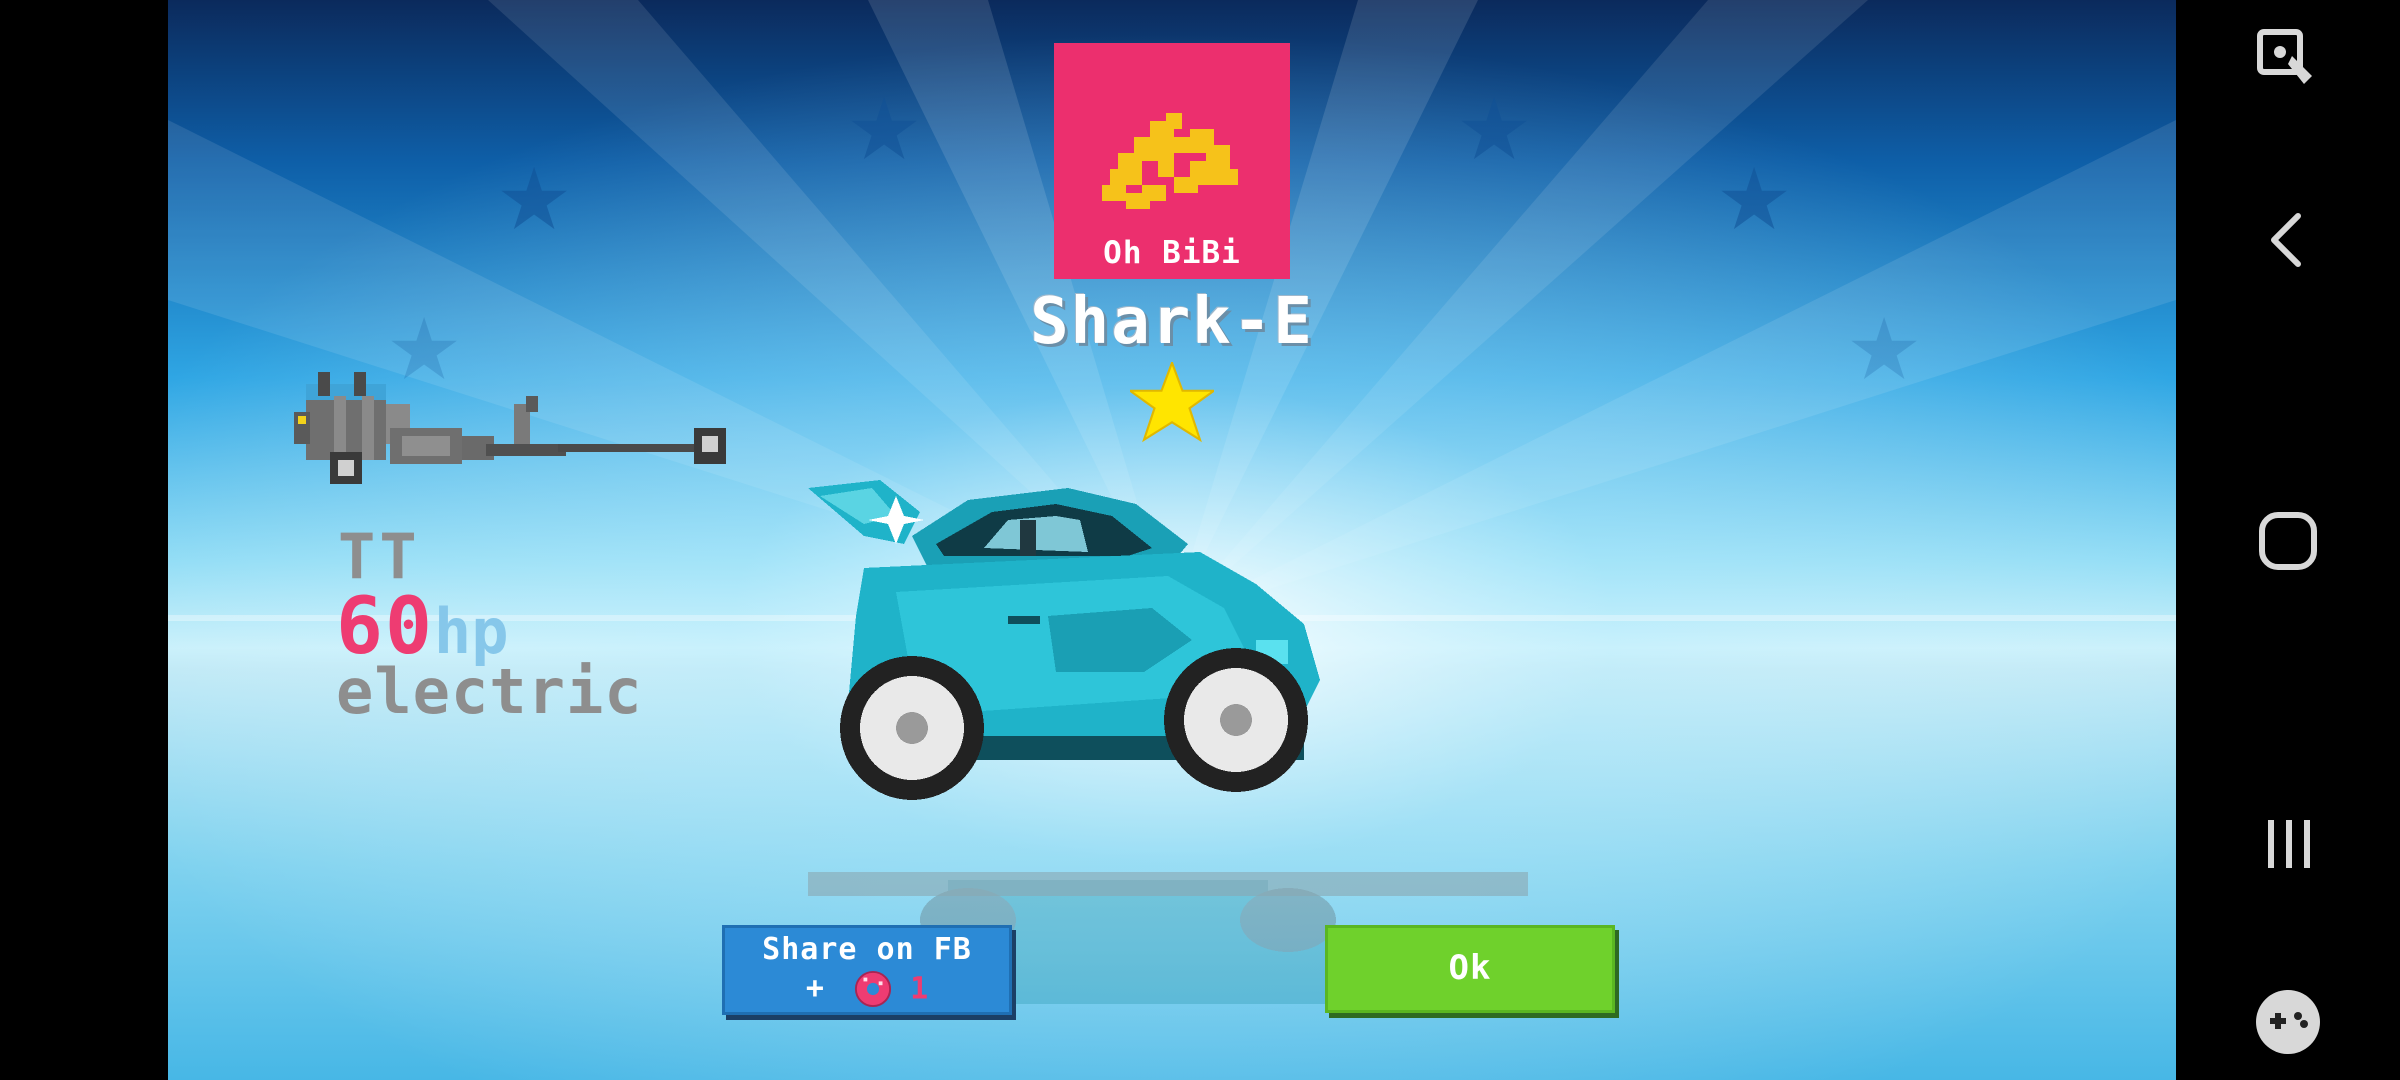 The width and height of the screenshot is (2400, 1080). What do you see at coordinates (1172, 322) in the screenshot?
I see `car-name: Shark-E` at bounding box center [1172, 322].